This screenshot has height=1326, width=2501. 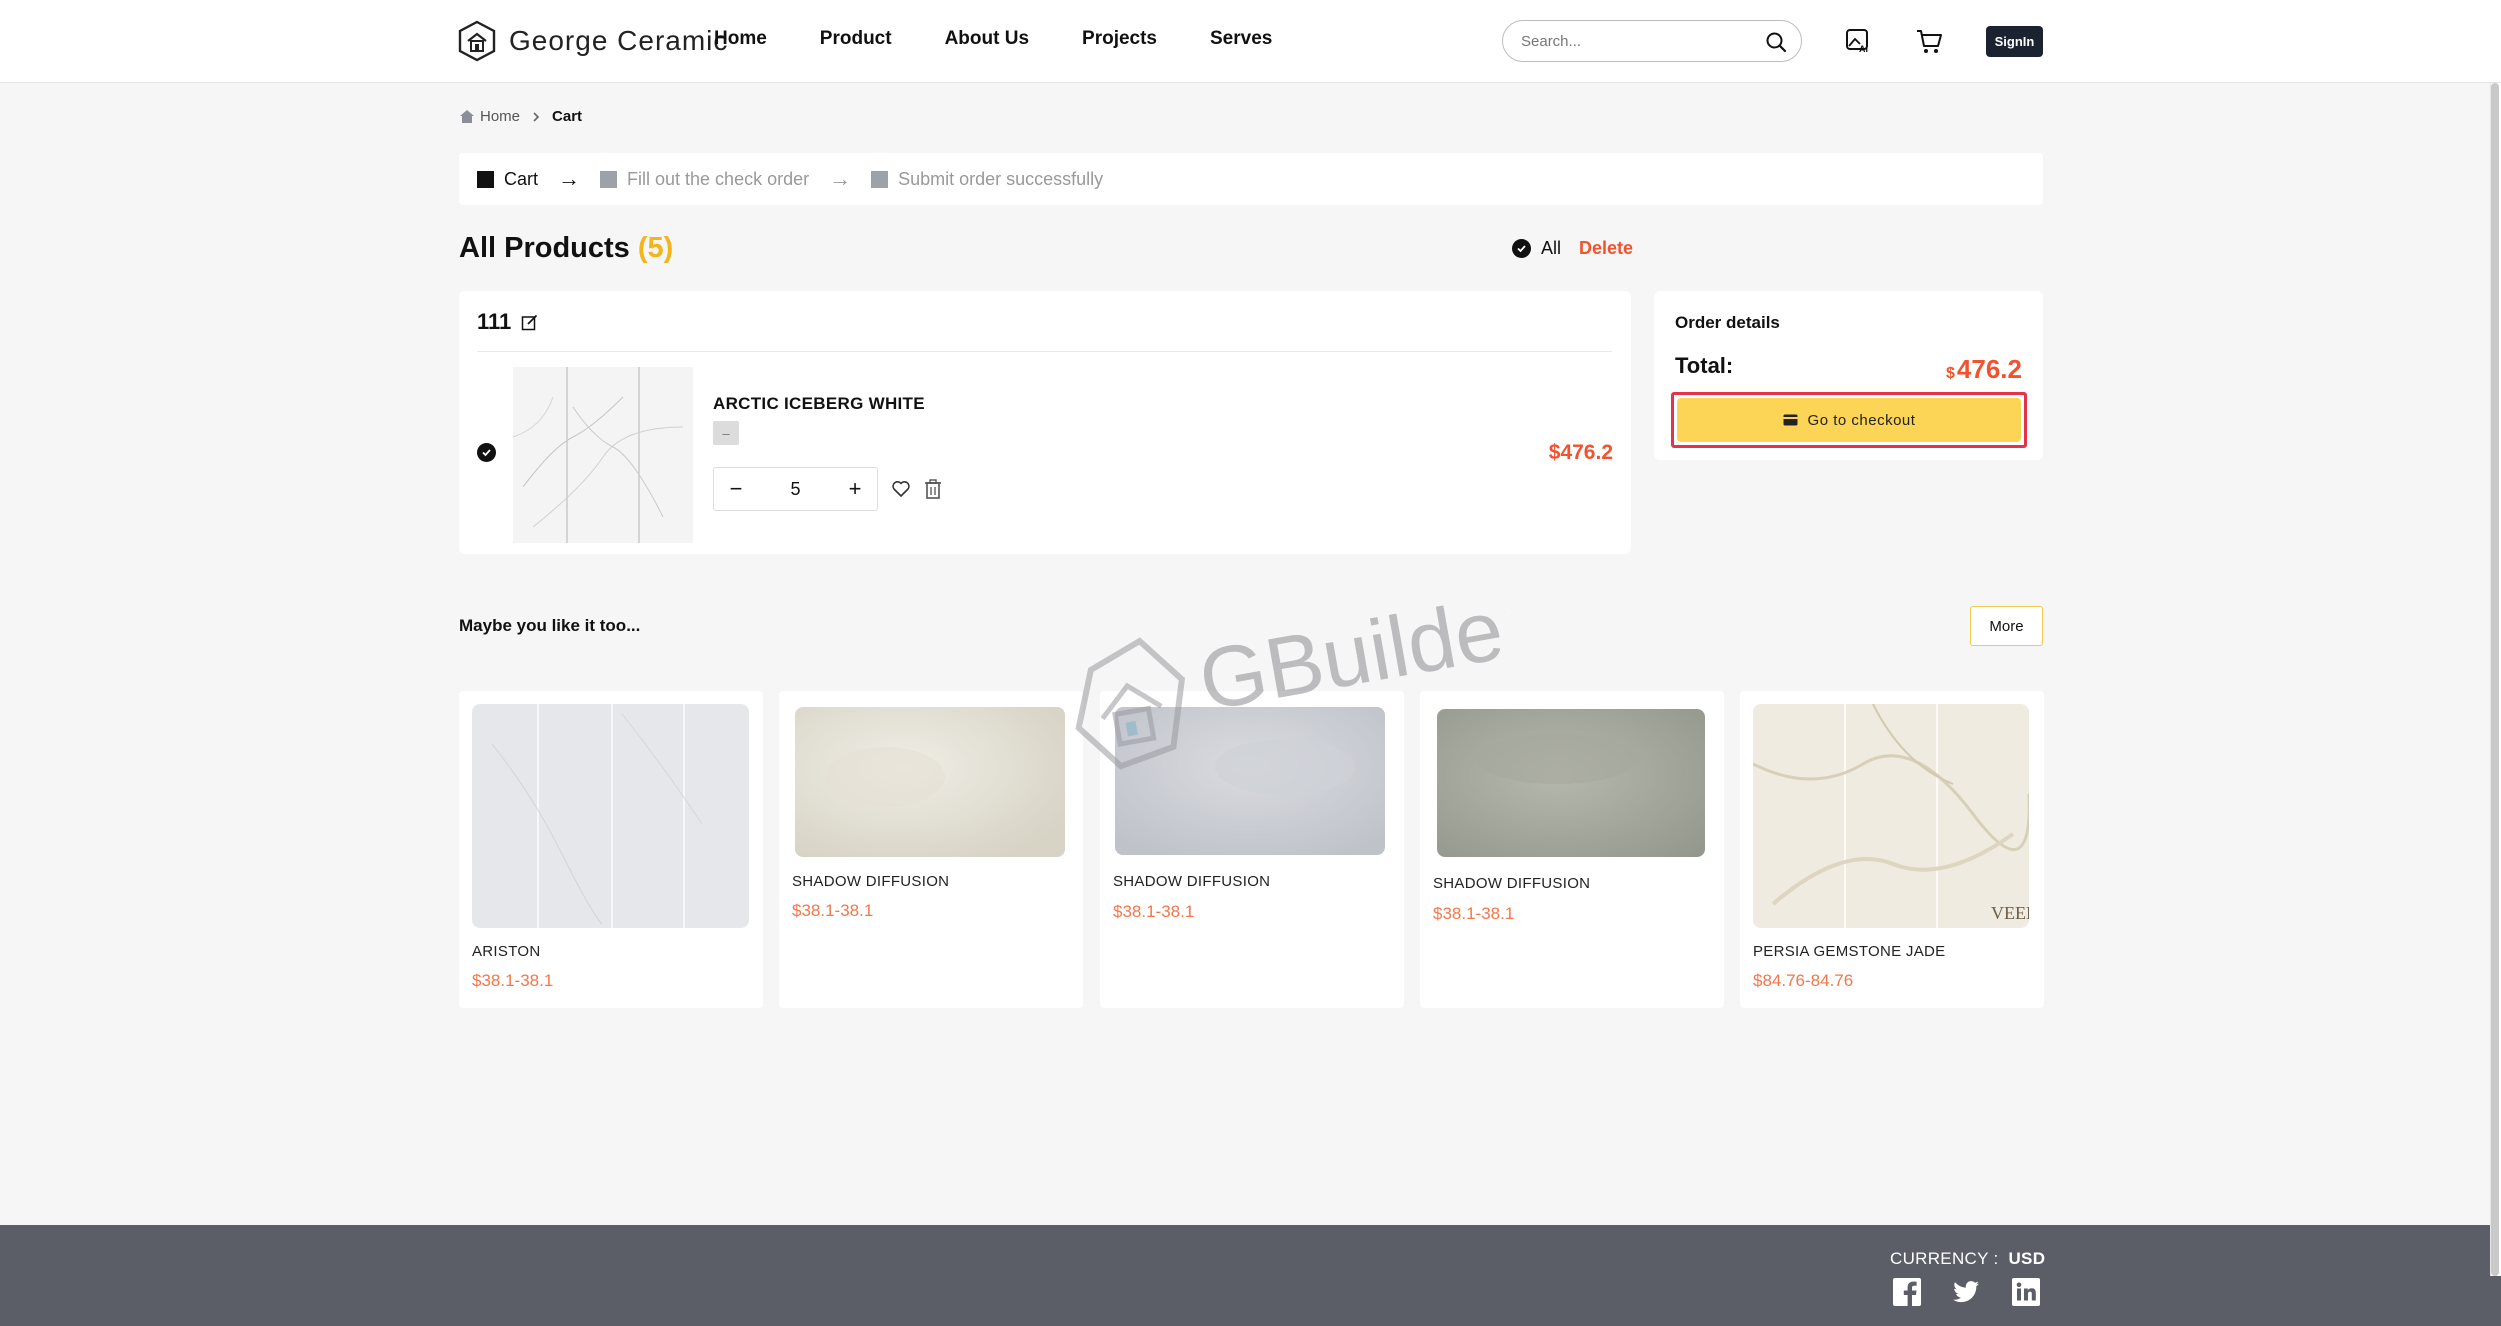 What do you see at coordinates (1045, 422) in the screenshot?
I see `cart-store-card: 111 ARCTIC ICEBERG WHITE – − 5 + $476.2` at bounding box center [1045, 422].